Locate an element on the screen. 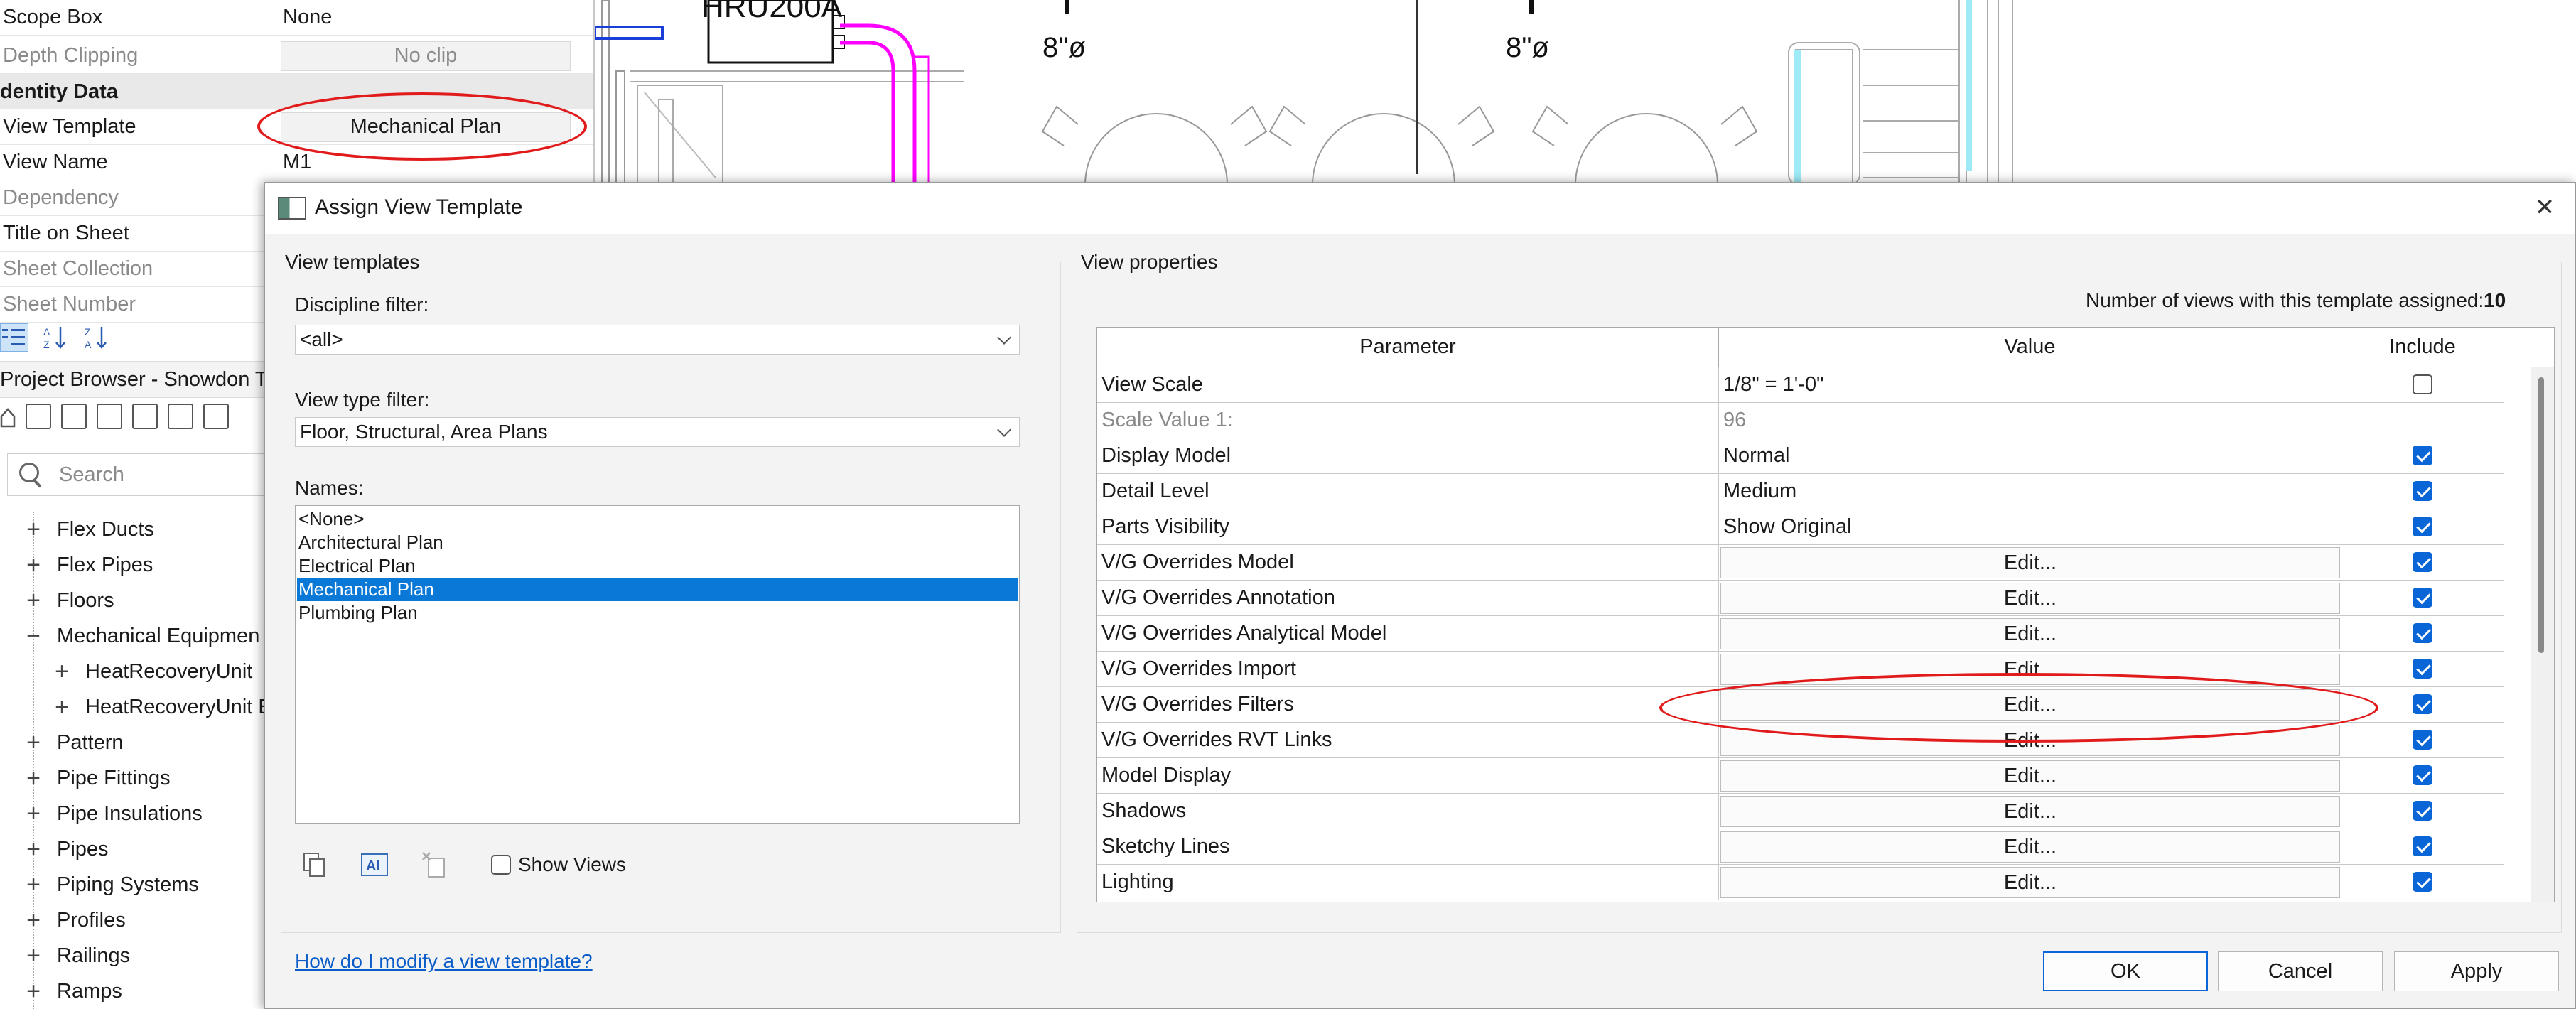 The height and width of the screenshot is (1009, 2576). tree-item: + Piping Systems is located at coordinates (111, 885).